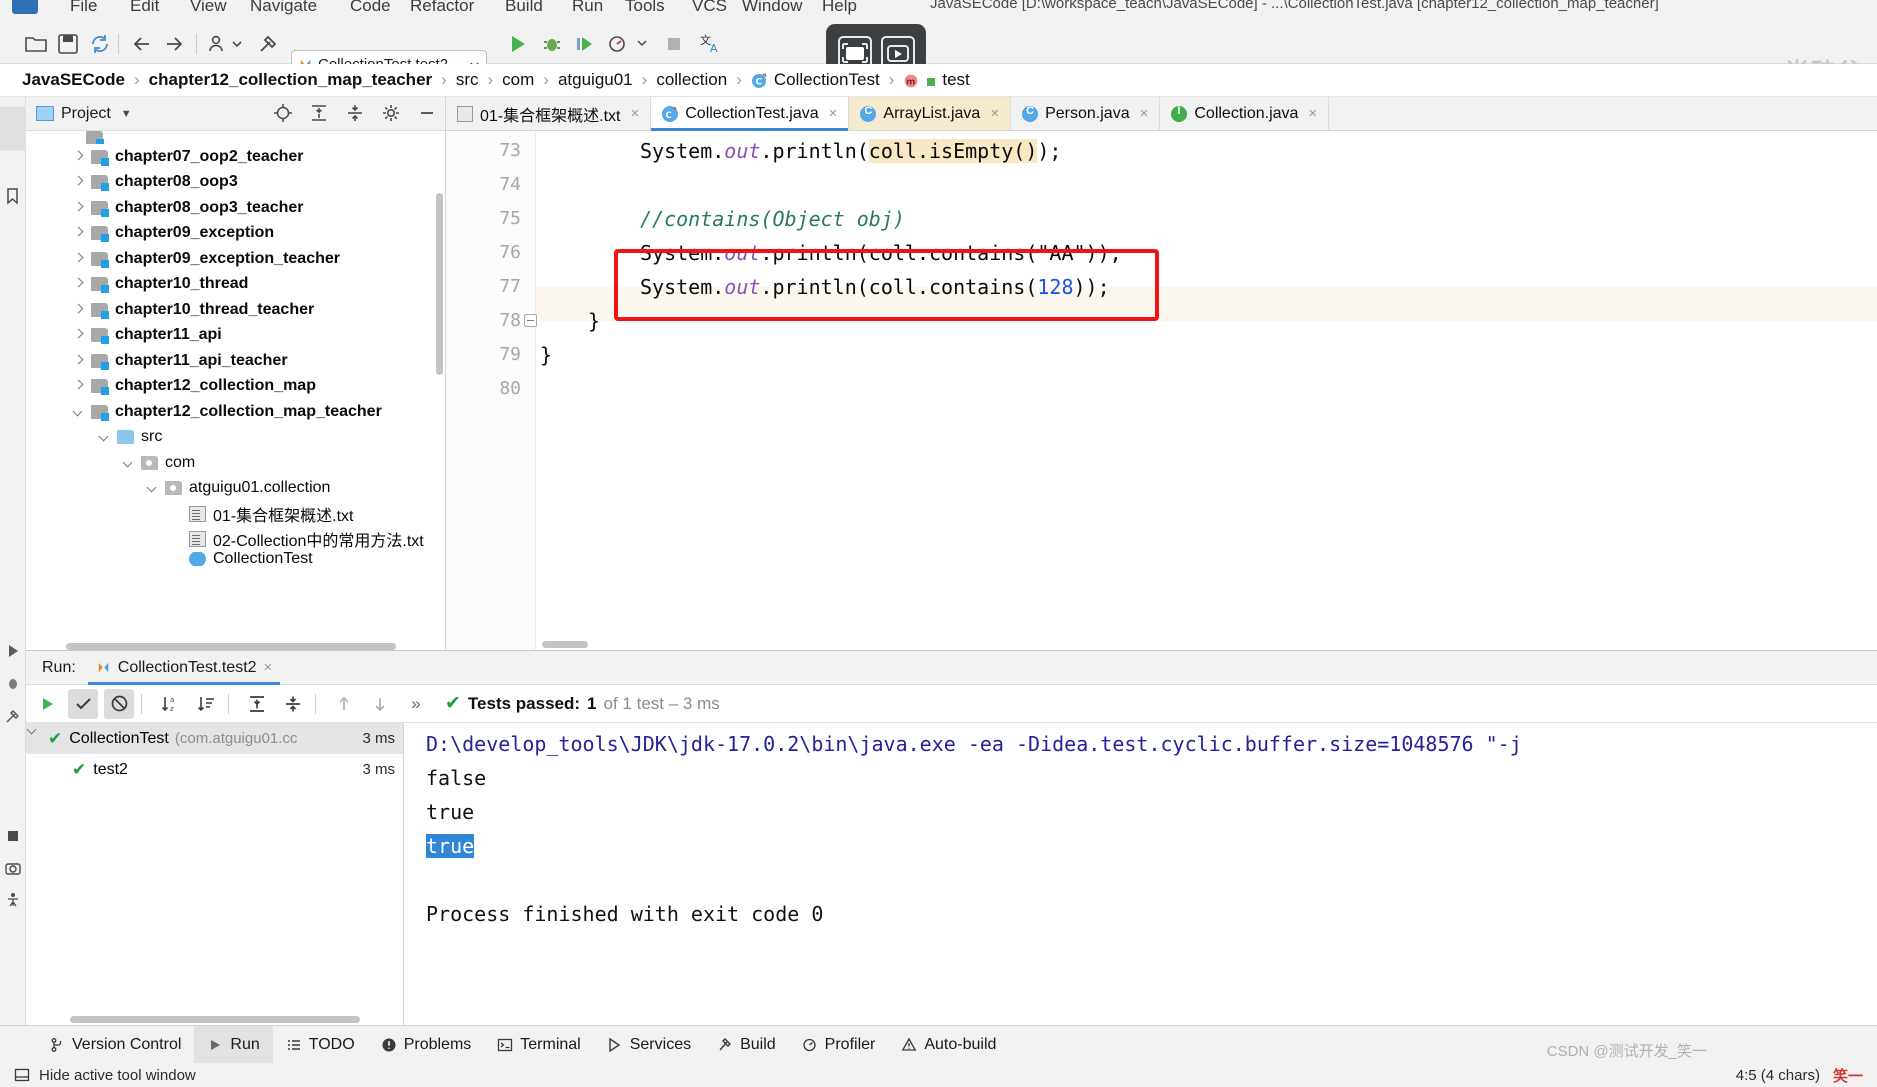 The image size is (1877, 1087). What do you see at coordinates (416, 704) in the screenshot?
I see `more-icon: »` at bounding box center [416, 704].